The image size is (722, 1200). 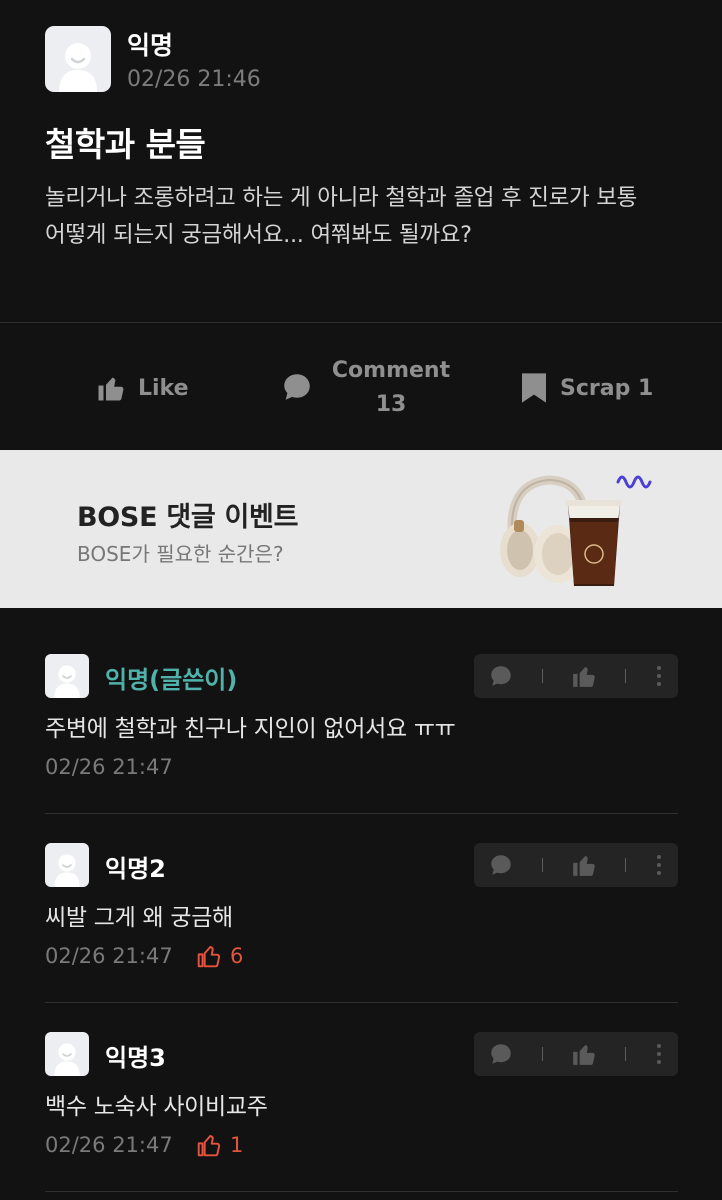 I want to click on like-button: Like, so click(x=142, y=388).